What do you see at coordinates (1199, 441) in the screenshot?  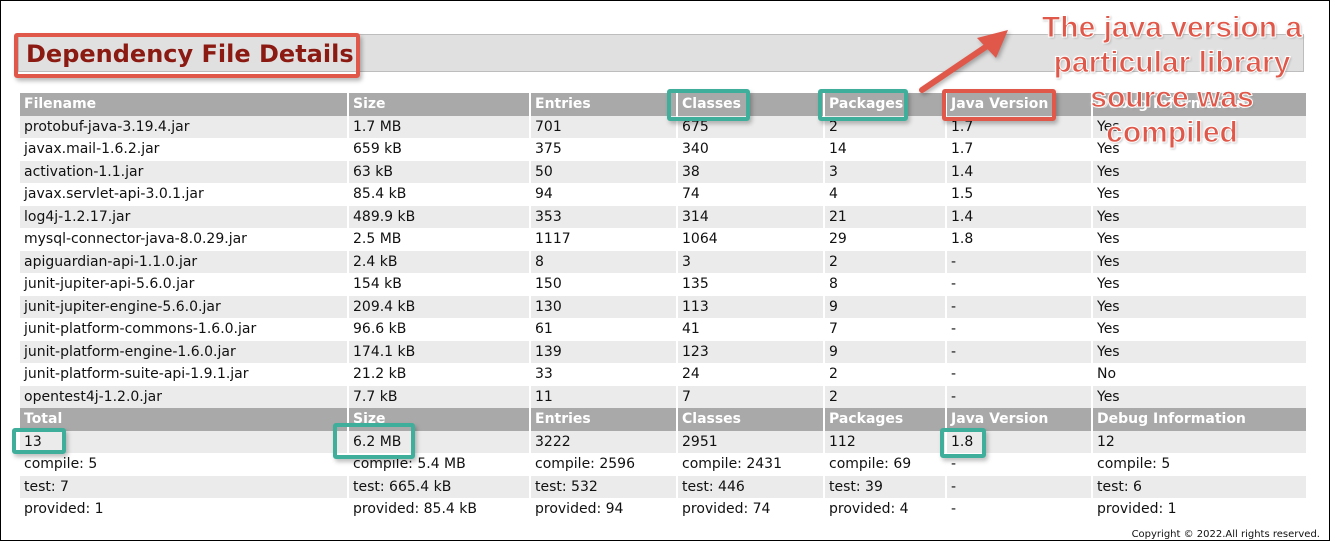 I see `table-cell: 12` at bounding box center [1199, 441].